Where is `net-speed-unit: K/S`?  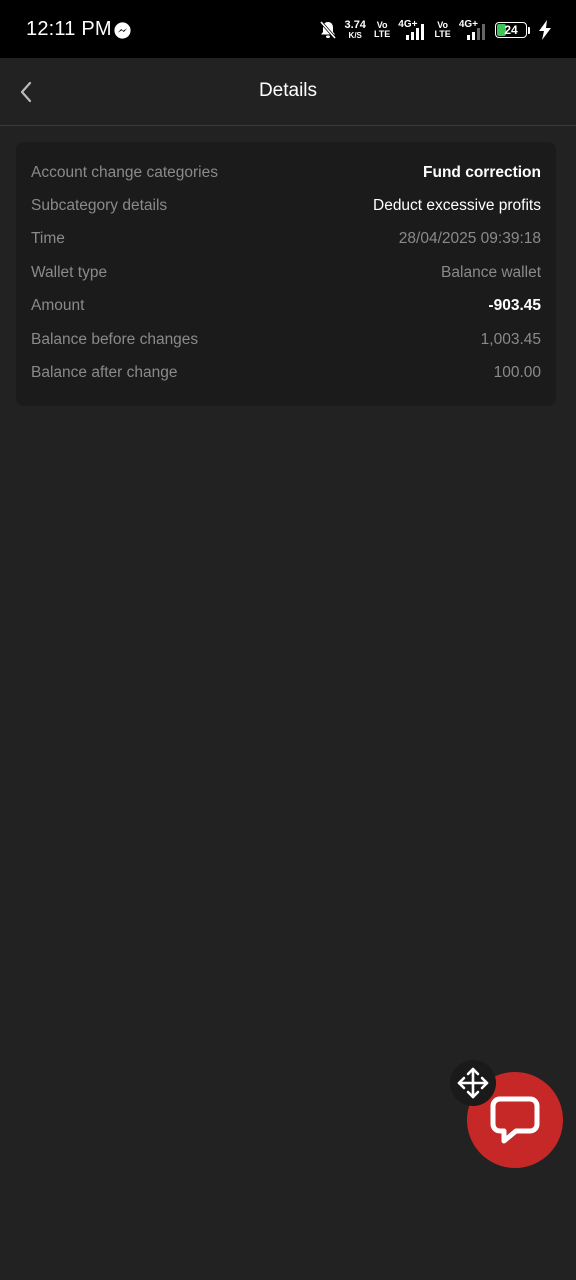 net-speed-unit: K/S is located at coordinates (355, 35).